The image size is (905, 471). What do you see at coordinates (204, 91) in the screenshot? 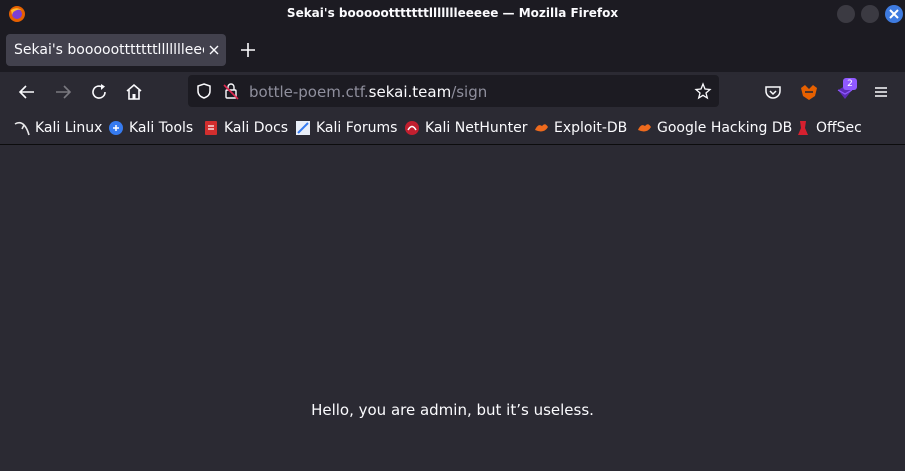
I see `tracking-shield-icon` at bounding box center [204, 91].